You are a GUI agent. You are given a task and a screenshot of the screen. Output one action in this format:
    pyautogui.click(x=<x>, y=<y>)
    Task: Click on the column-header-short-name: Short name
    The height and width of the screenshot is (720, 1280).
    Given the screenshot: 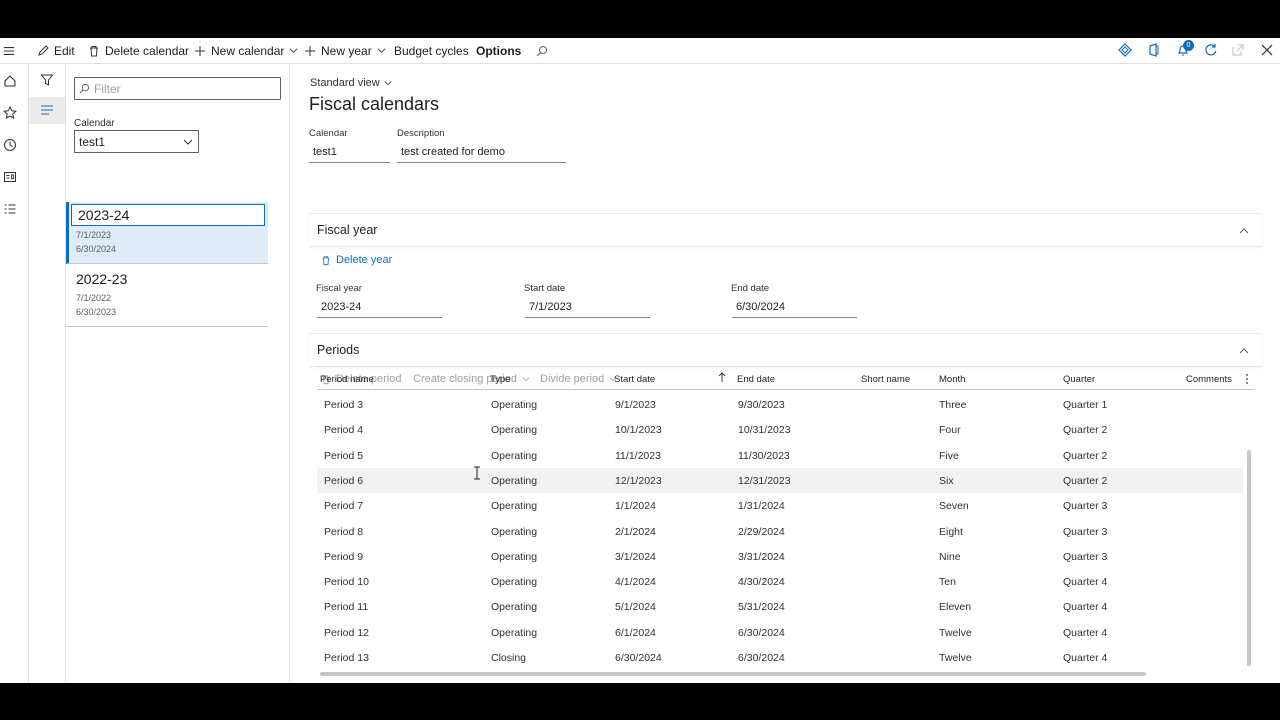 What is the action you would take?
    pyautogui.click(x=885, y=379)
    